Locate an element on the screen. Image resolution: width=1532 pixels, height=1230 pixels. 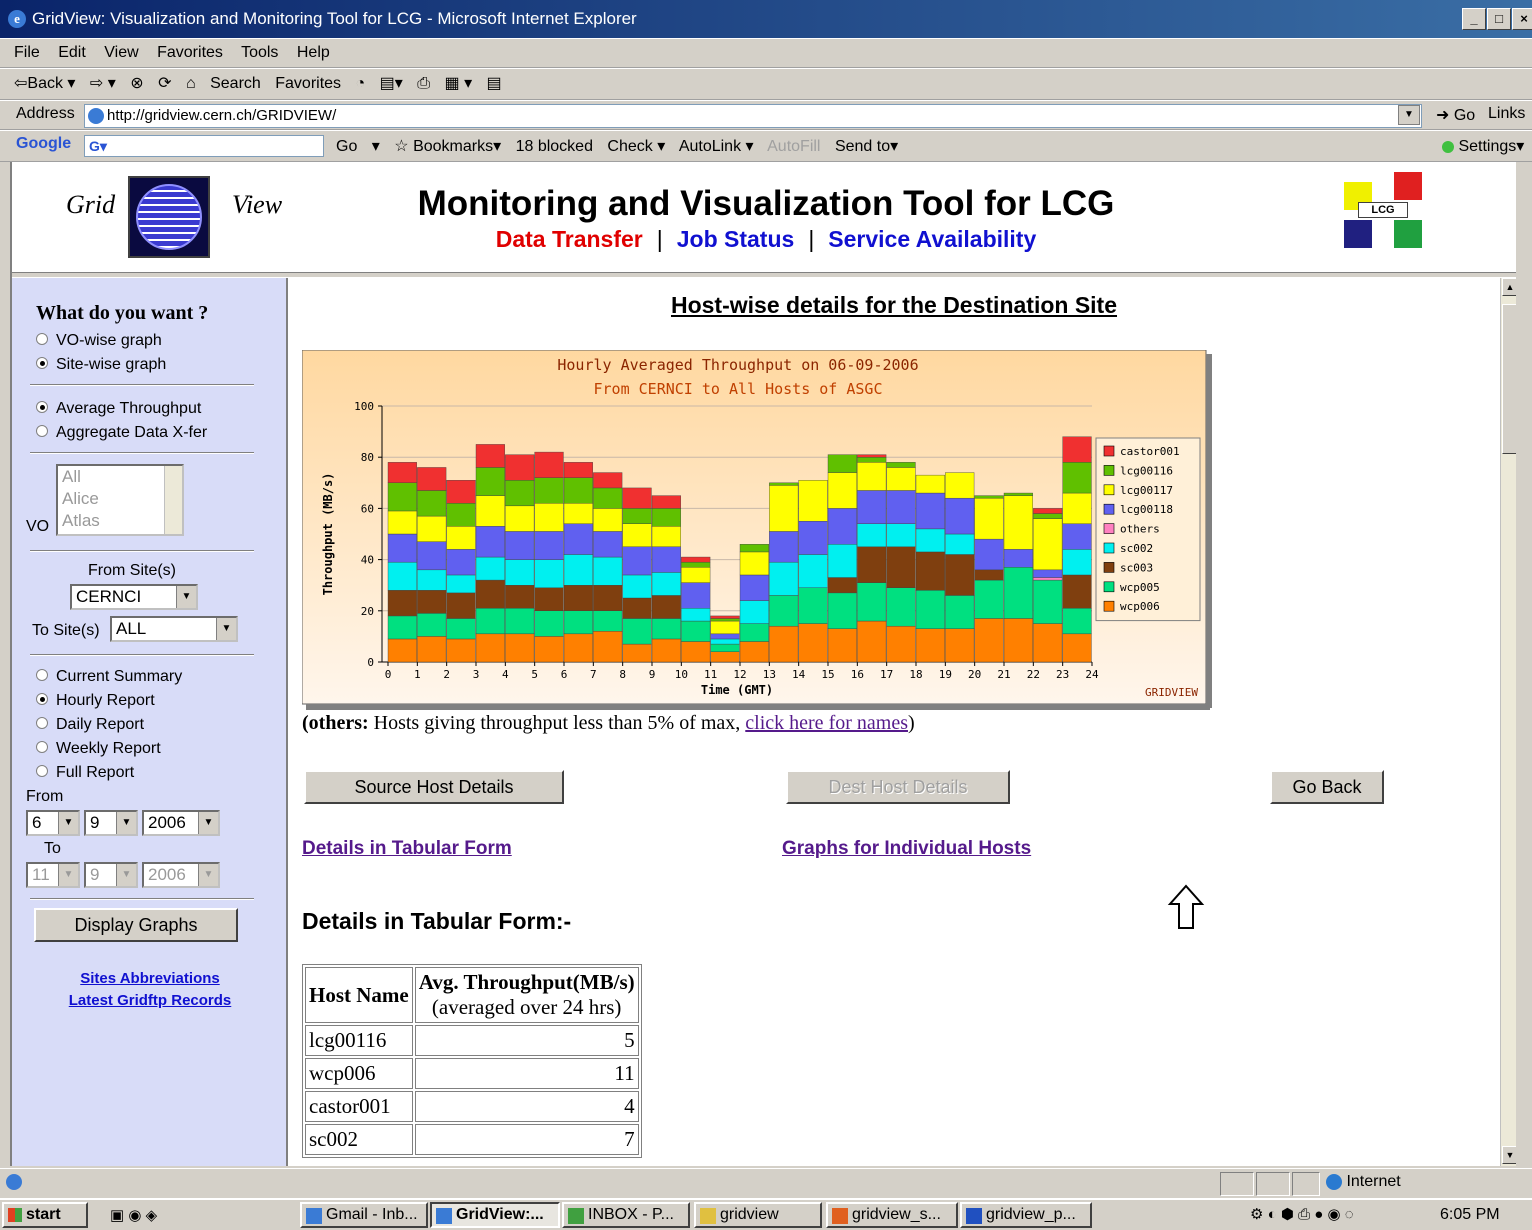
refresh-icon: ⟳ is located at coordinates (164, 83).